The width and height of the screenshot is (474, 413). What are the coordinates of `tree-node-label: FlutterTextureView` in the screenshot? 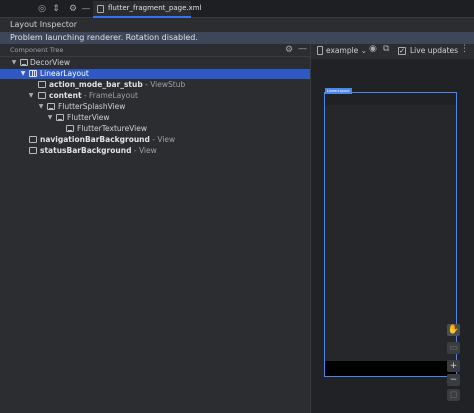 It's located at (112, 128).